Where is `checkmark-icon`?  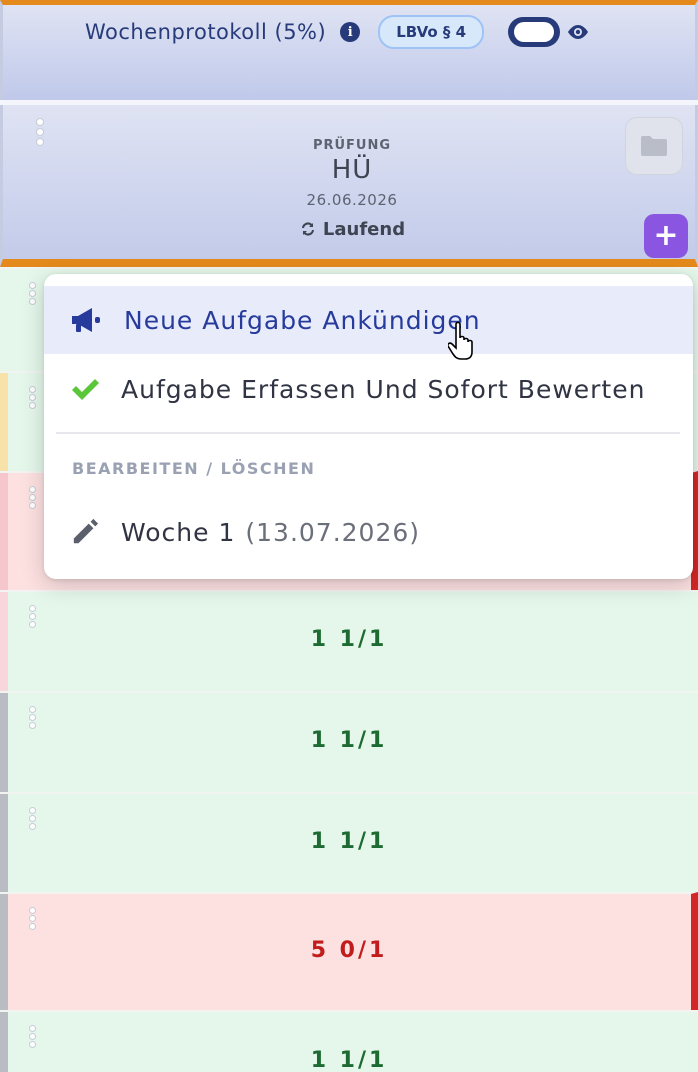
checkmark-icon is located at coordinates (85, 389).